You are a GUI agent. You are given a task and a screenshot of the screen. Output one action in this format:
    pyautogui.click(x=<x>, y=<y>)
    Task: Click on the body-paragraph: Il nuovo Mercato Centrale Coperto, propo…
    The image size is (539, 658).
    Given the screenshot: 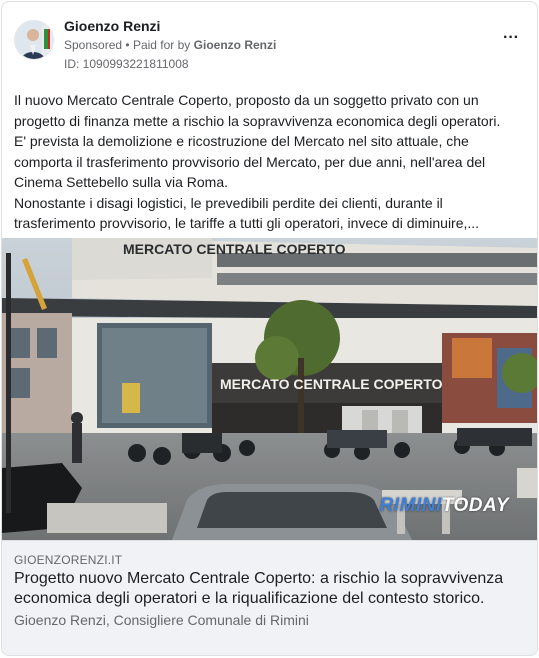 What is the action you would take?
    pyautogui.click(x=257, y=110)
    